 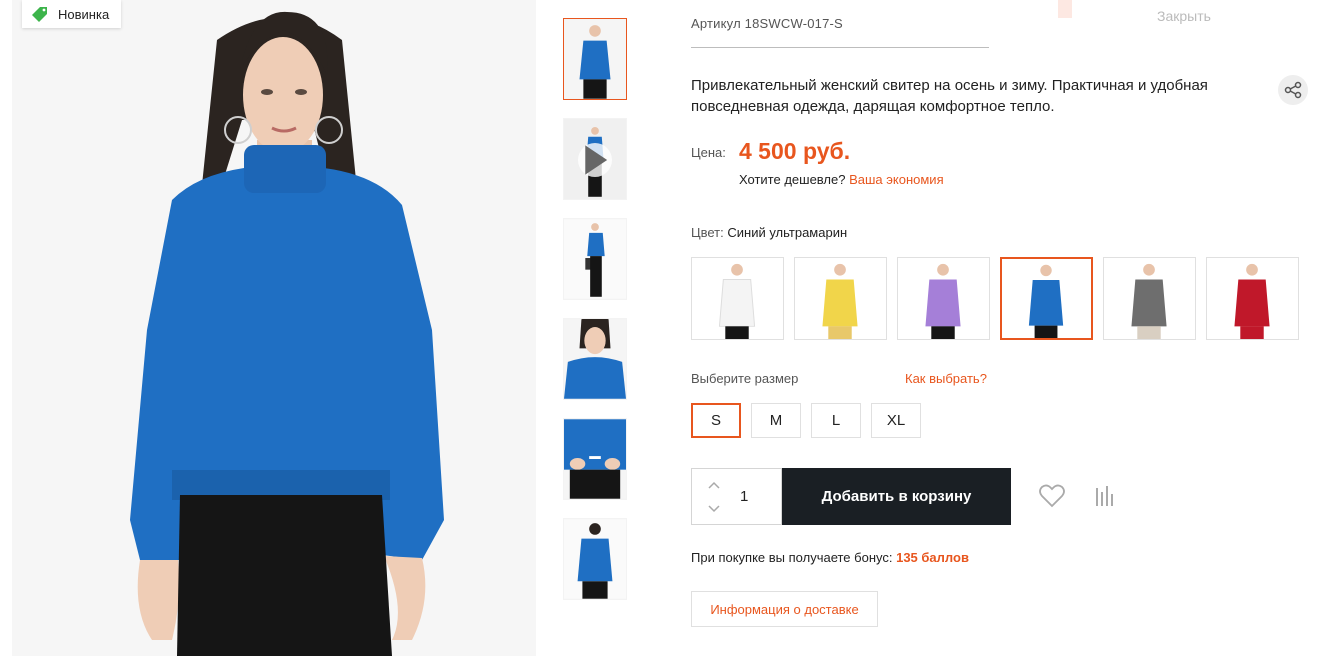 I want to click on size-m: M, so click(x=776, y=420).